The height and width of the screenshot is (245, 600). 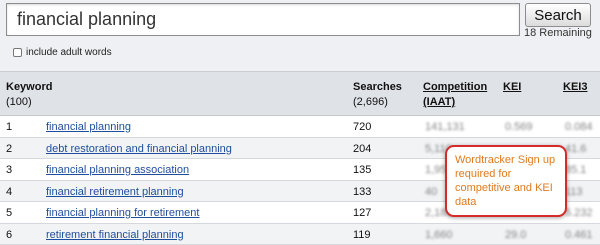 I want to click on searches-value: 127, so click(x=362, y=213).